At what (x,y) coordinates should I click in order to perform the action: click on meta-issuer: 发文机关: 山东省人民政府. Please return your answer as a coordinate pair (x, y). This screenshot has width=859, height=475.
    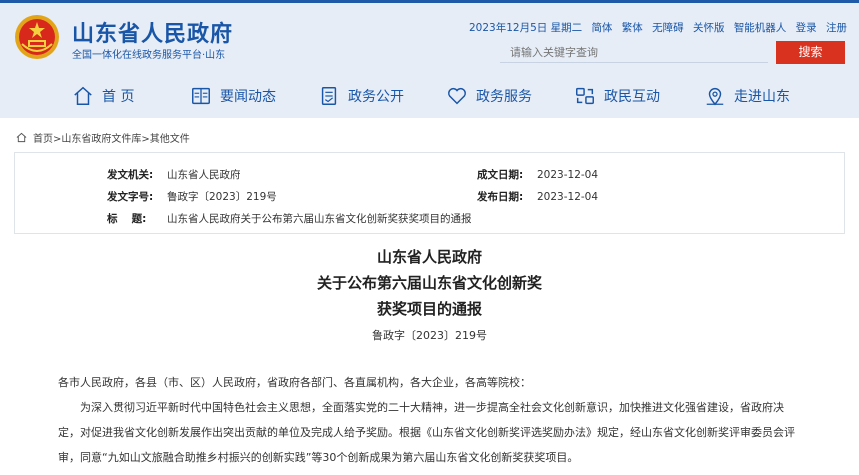
    Looking at the image, I should click on (174, 174).